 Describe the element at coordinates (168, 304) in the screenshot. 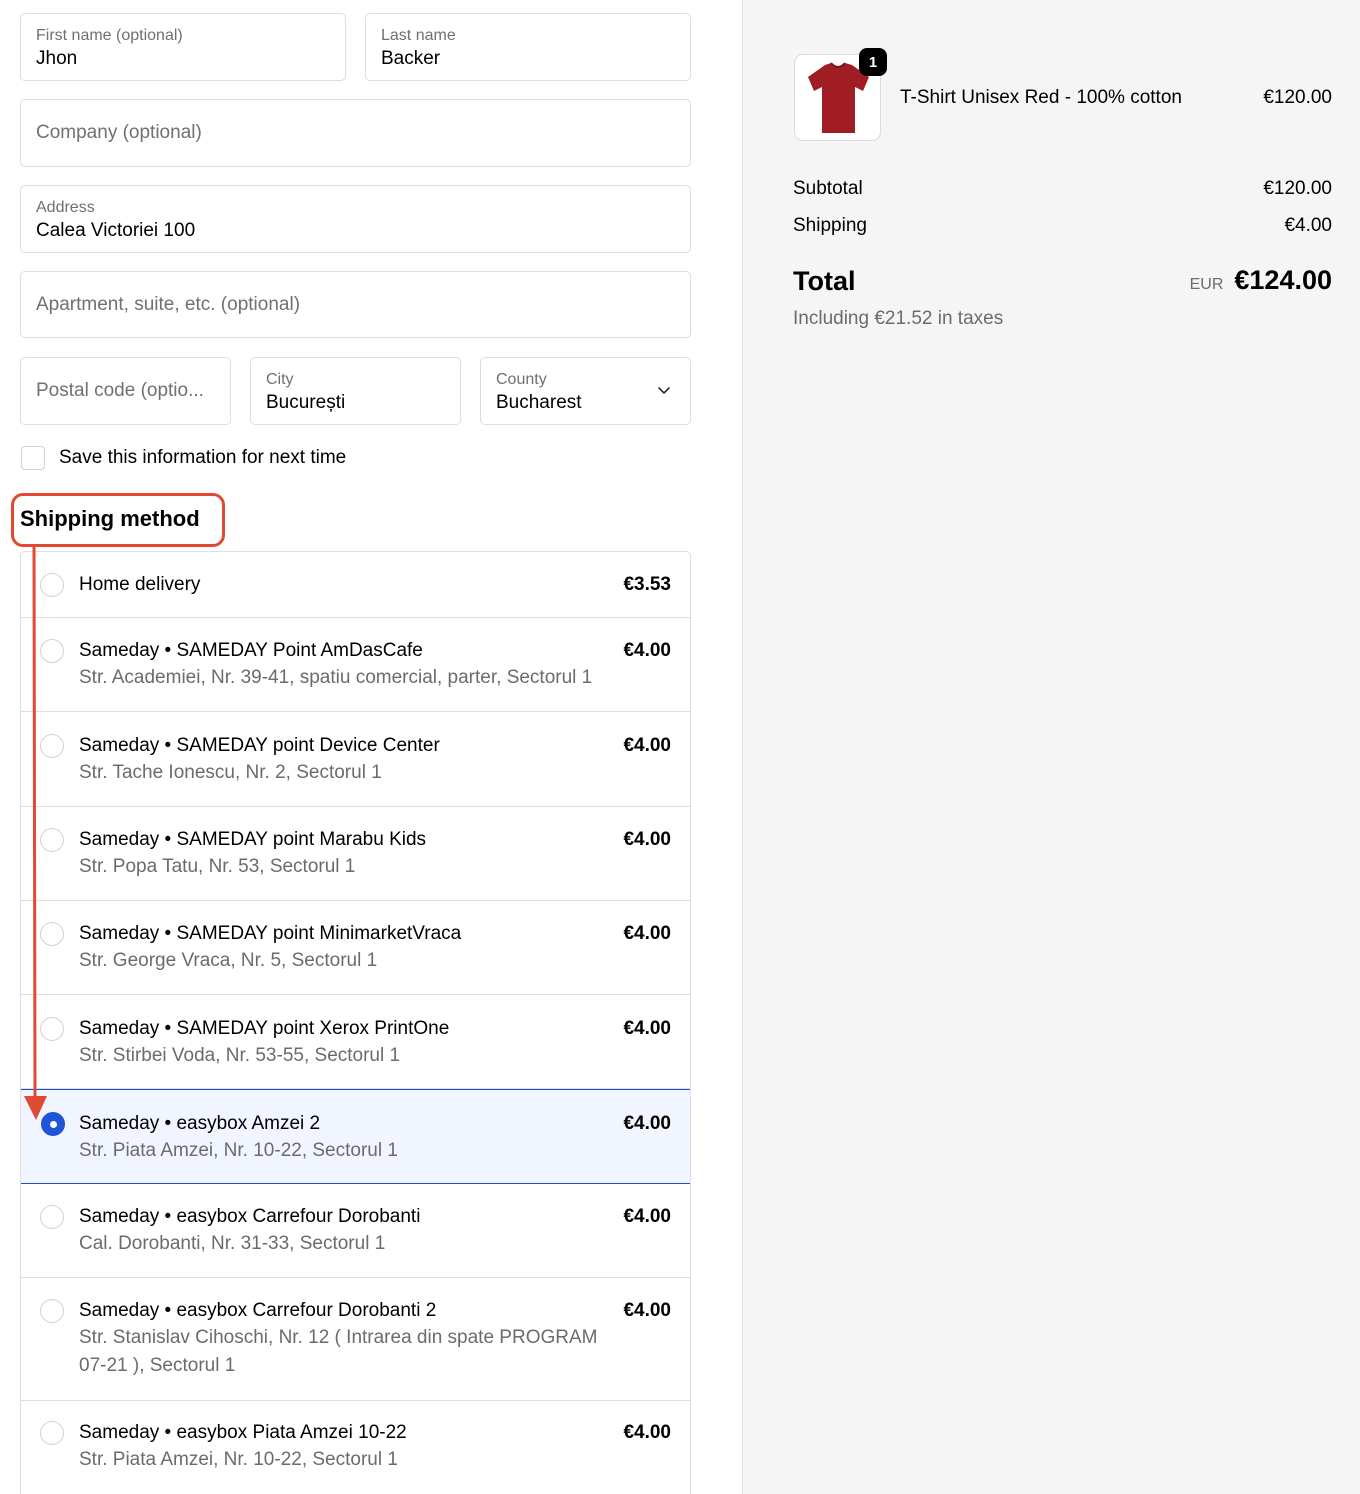

I see `apartment-placeholder: Apartment, suite, etc. (optional)` at that location.